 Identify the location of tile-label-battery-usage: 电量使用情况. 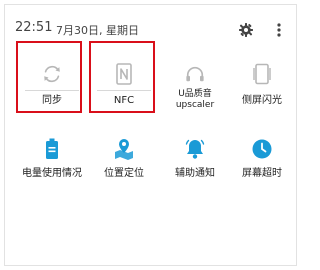
(52, 173).